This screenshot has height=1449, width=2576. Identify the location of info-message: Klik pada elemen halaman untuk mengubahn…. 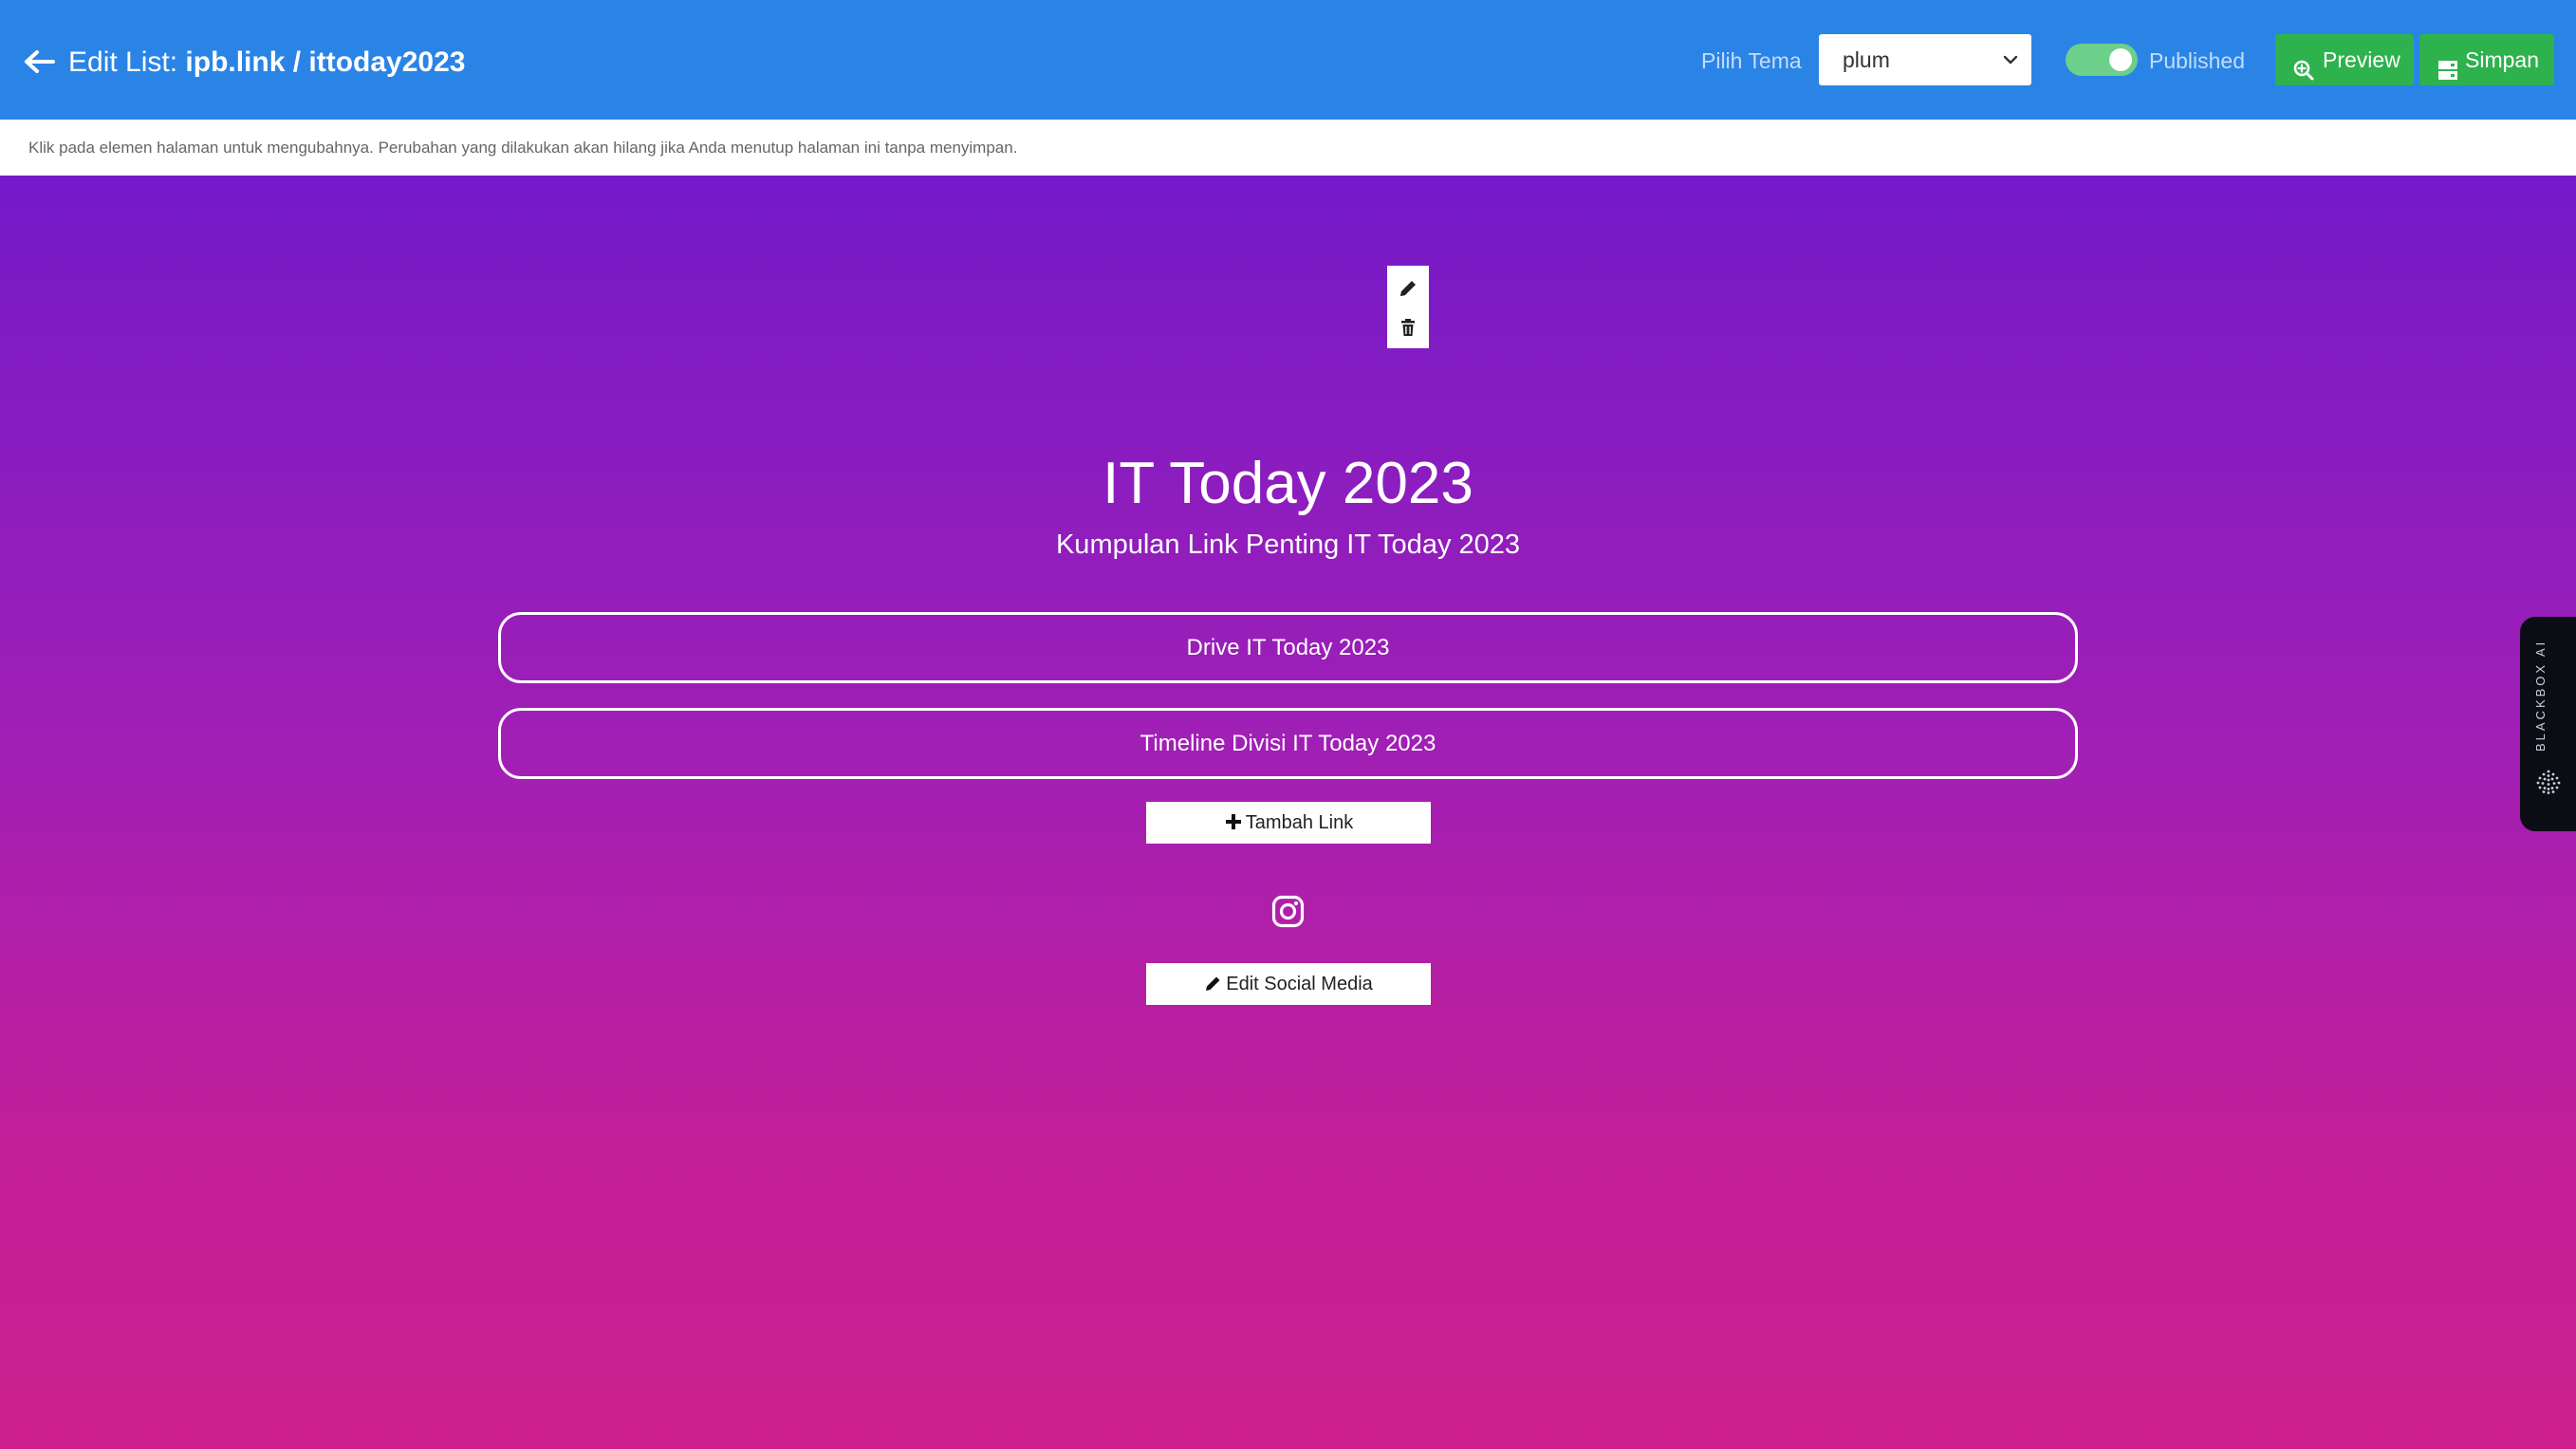
(523, 148).